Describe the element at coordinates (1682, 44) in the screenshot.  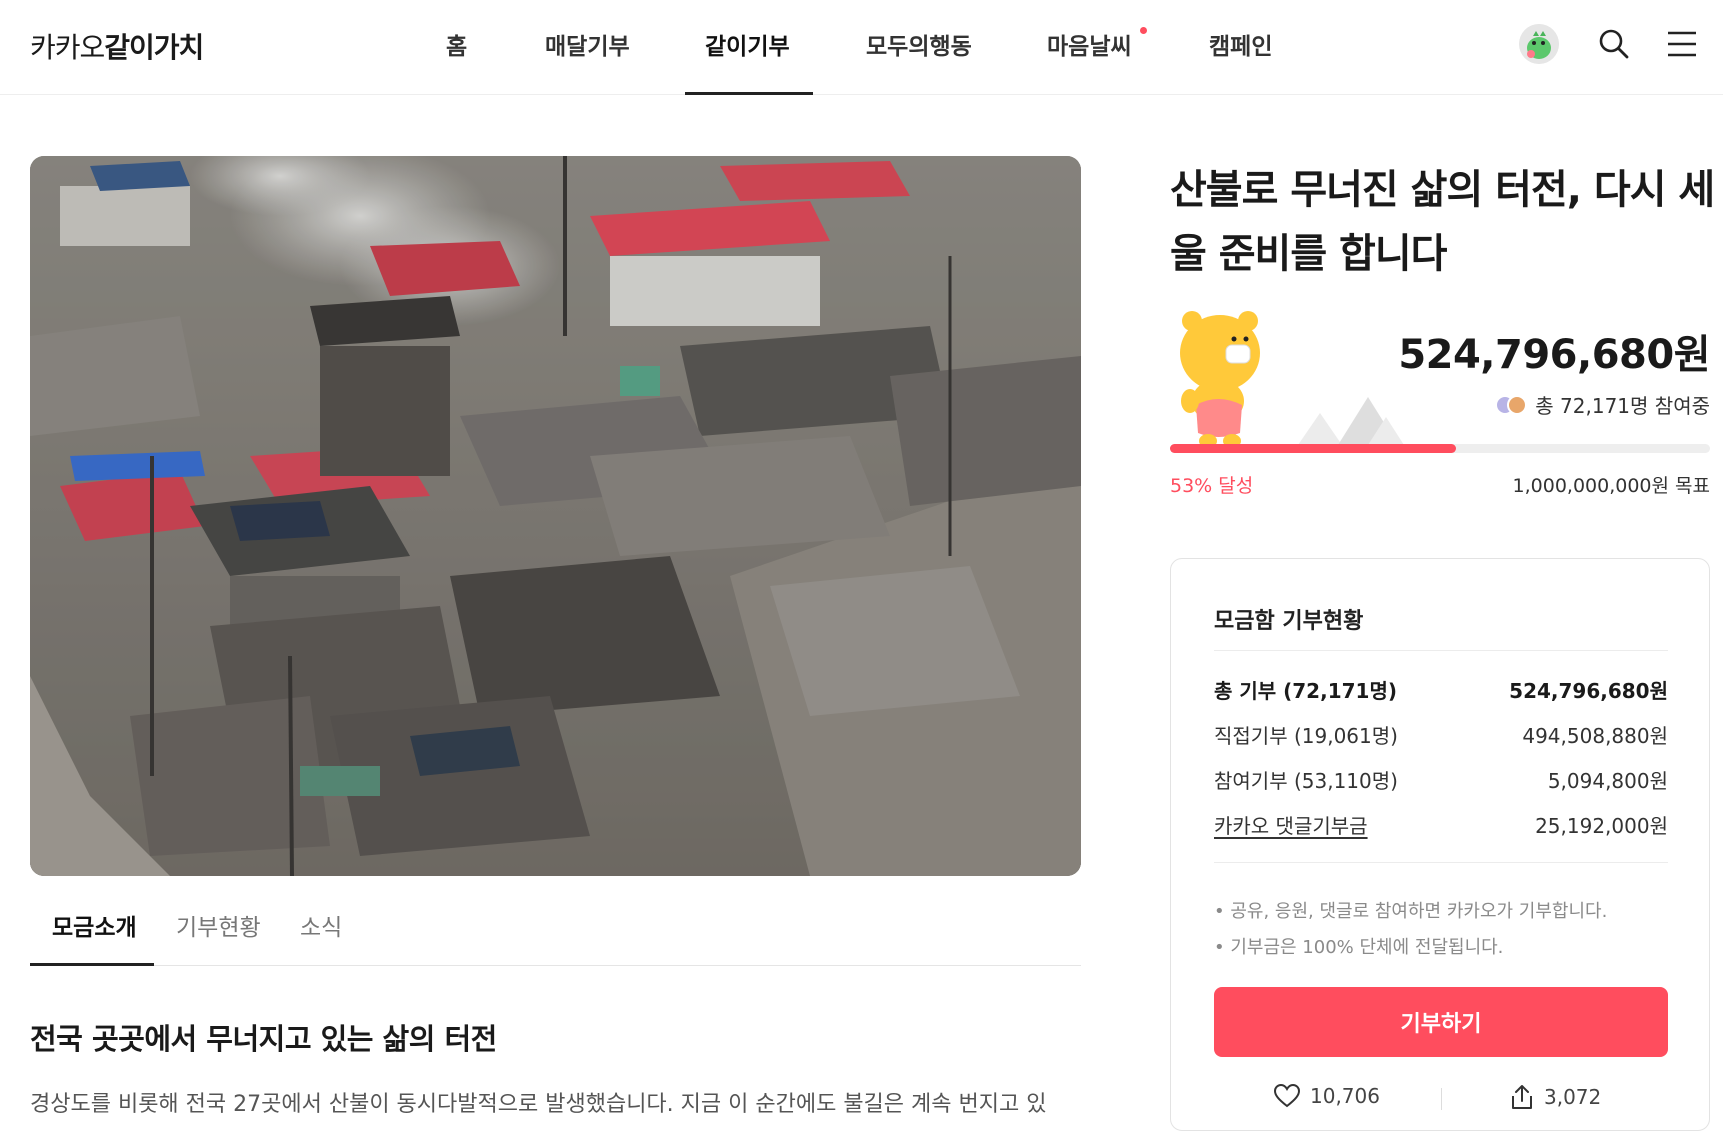
I see `menu-icon` at that location.